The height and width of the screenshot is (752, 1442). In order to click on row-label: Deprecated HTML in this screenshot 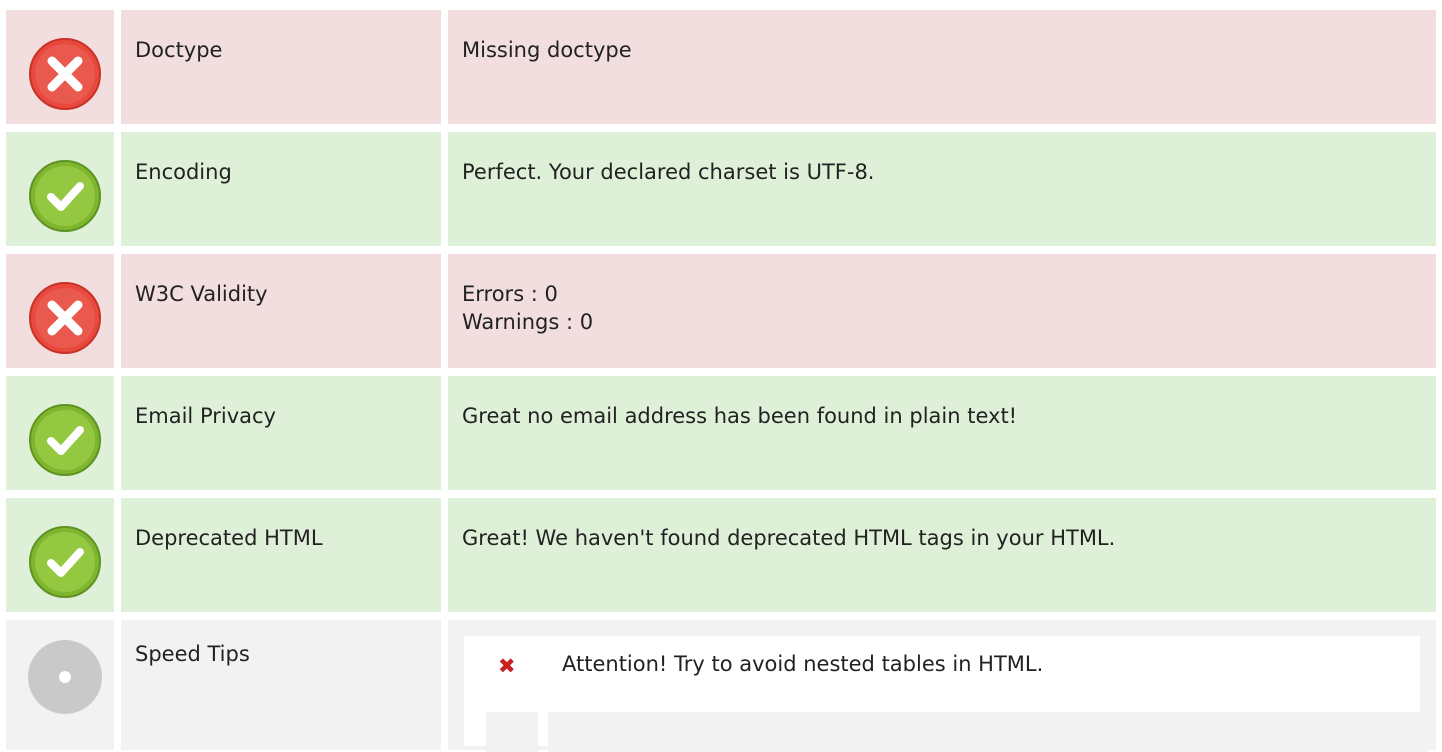, I will do `click(229, 538)`.